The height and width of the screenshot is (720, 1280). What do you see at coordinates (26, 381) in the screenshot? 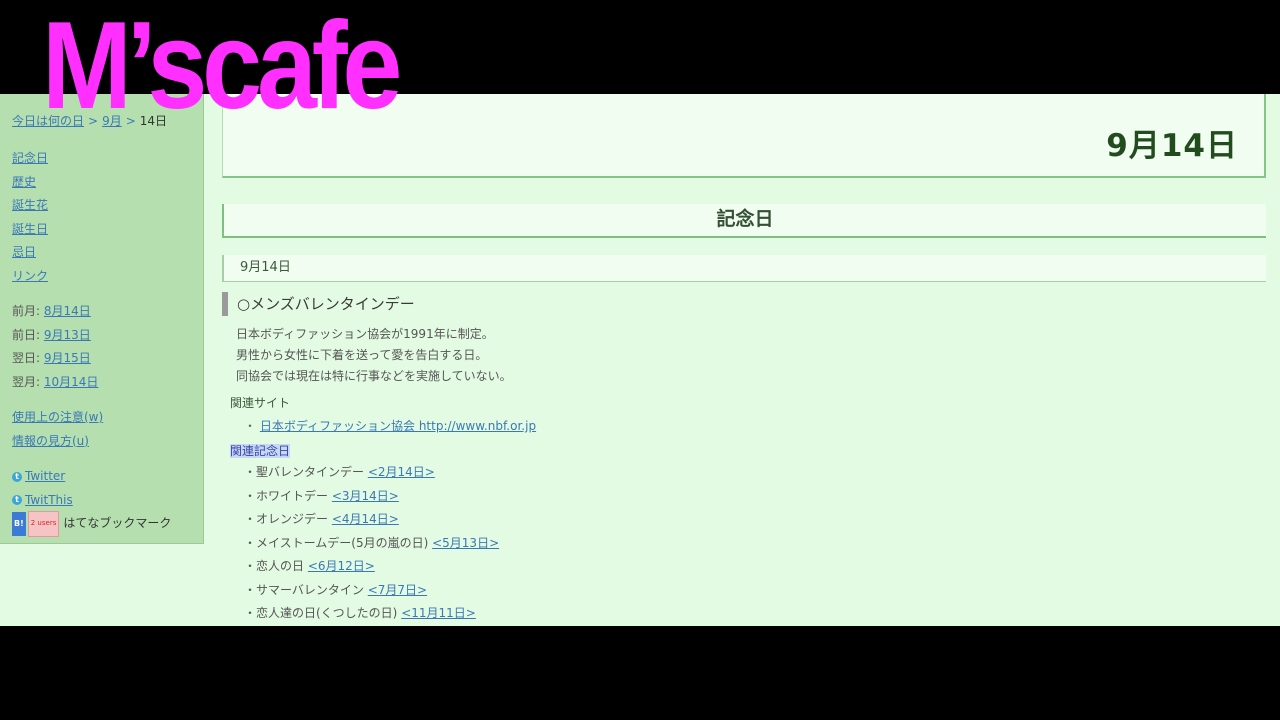
I see `nav-label: 翌月:` at bounding box center [26, 381].